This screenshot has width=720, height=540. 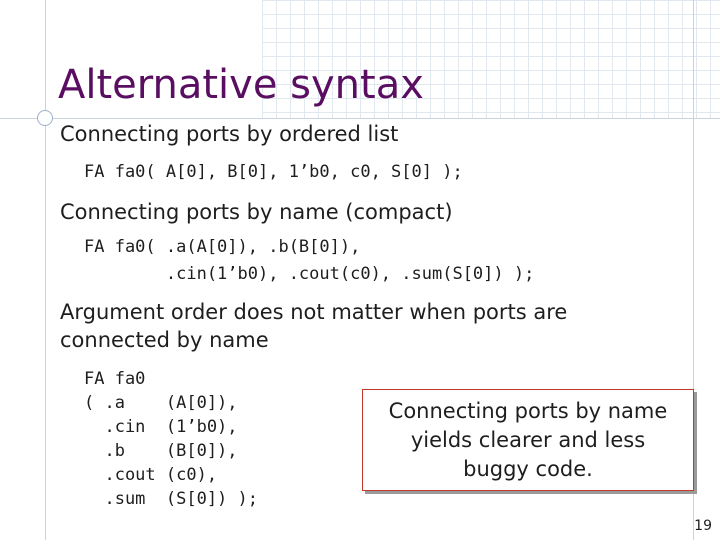 What do you see at coordinates (171, 499) in the screenshot?
I see `code-long-line-6: .sum (S[0]) );` at bounding box center [171, 499].